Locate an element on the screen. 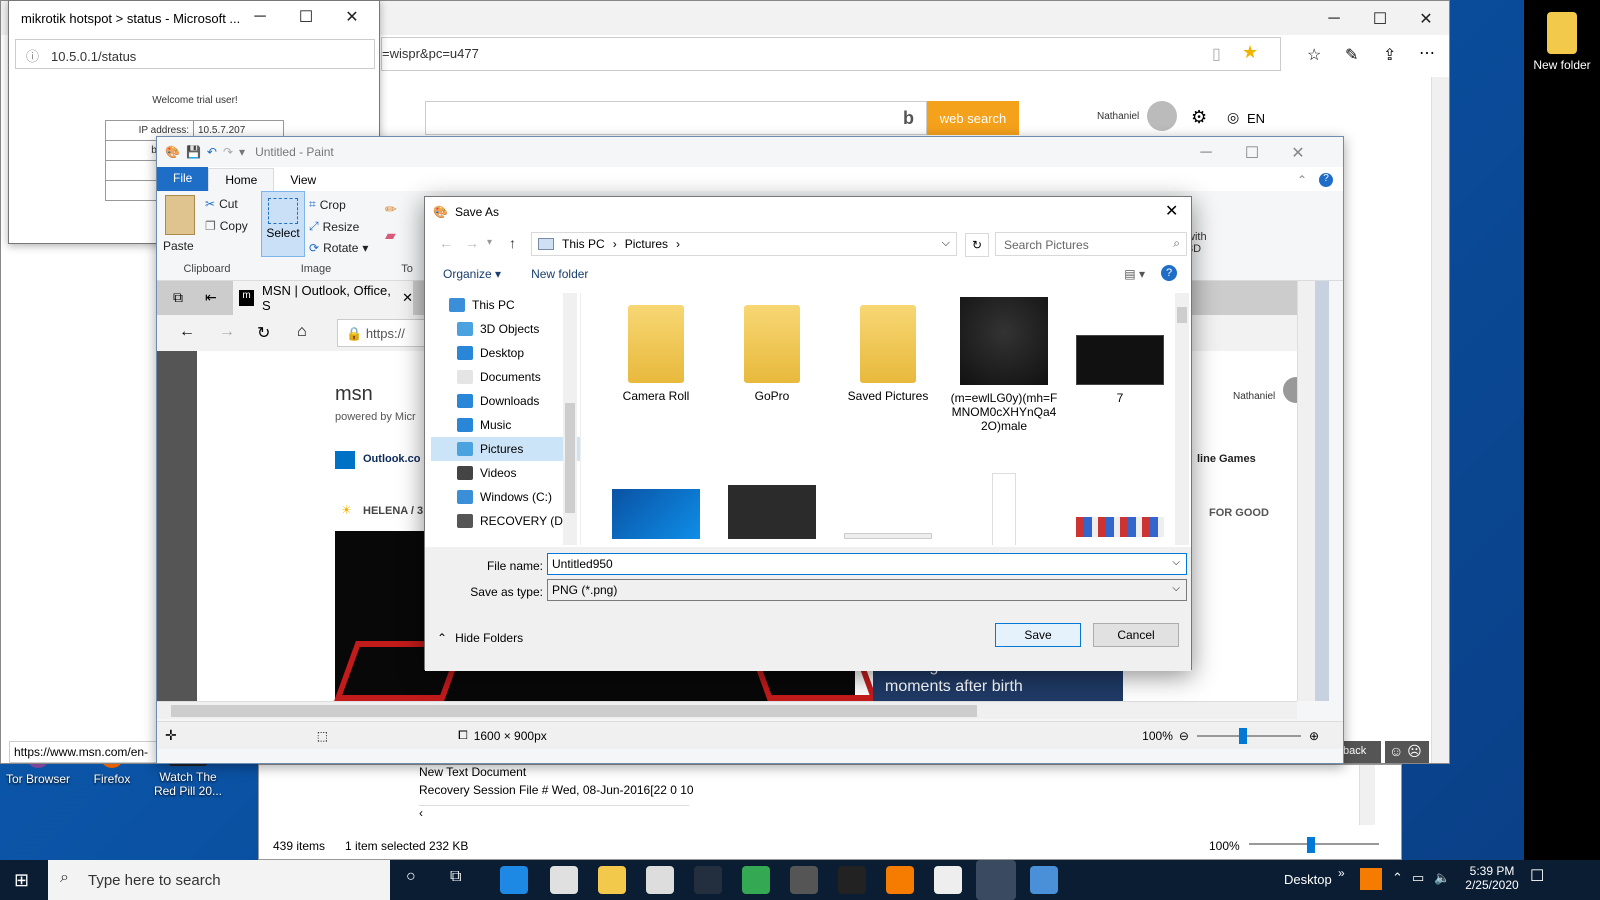  search-input: Search Pictures ⌕ is located at coordinates (1091, 244).